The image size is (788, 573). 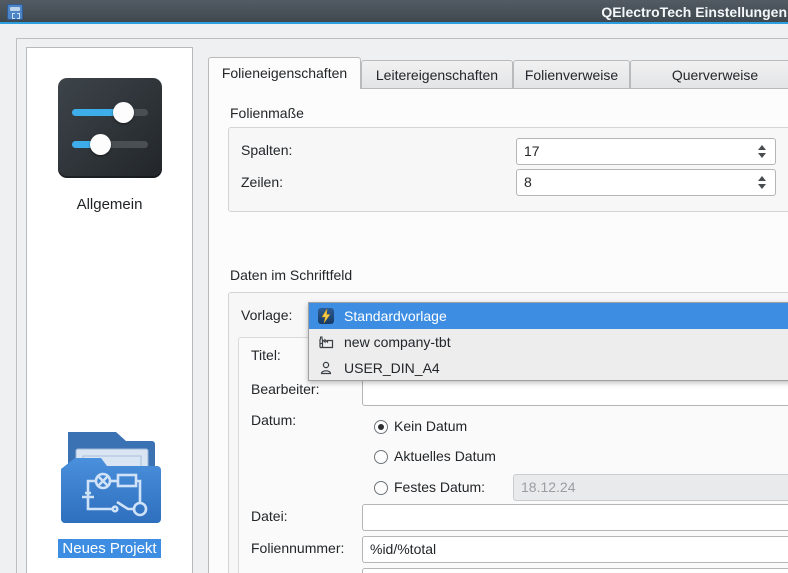 I want to click on factory-icon, so click(x=326, y=342).